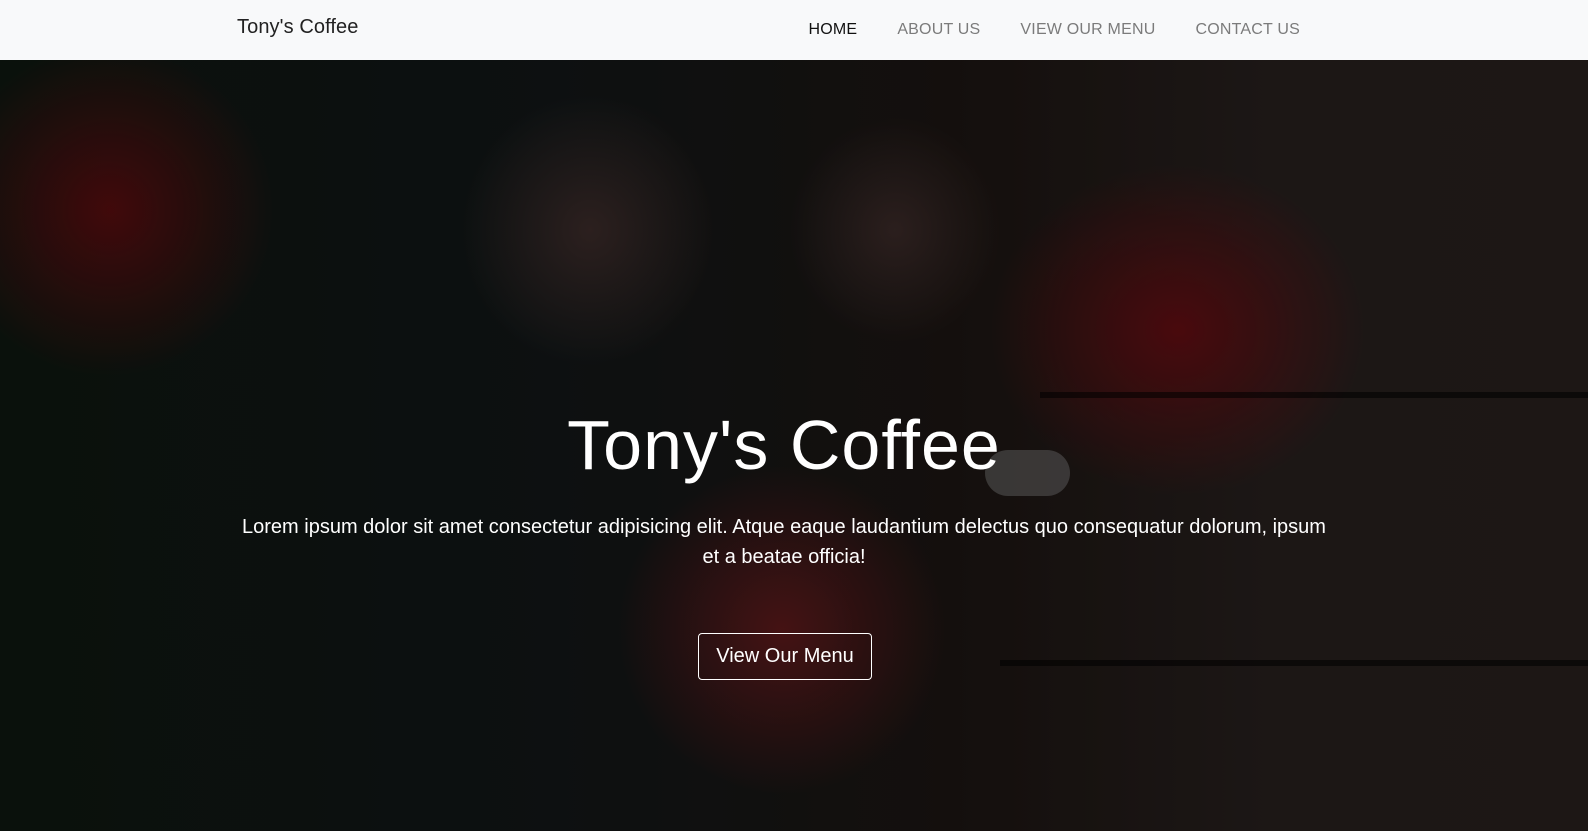 Image resolution: width=1588 pixels, height=831 pixels. I want to click on nav-link-view-our-menu: VIEW OUR MENU, so click(1087, 30).